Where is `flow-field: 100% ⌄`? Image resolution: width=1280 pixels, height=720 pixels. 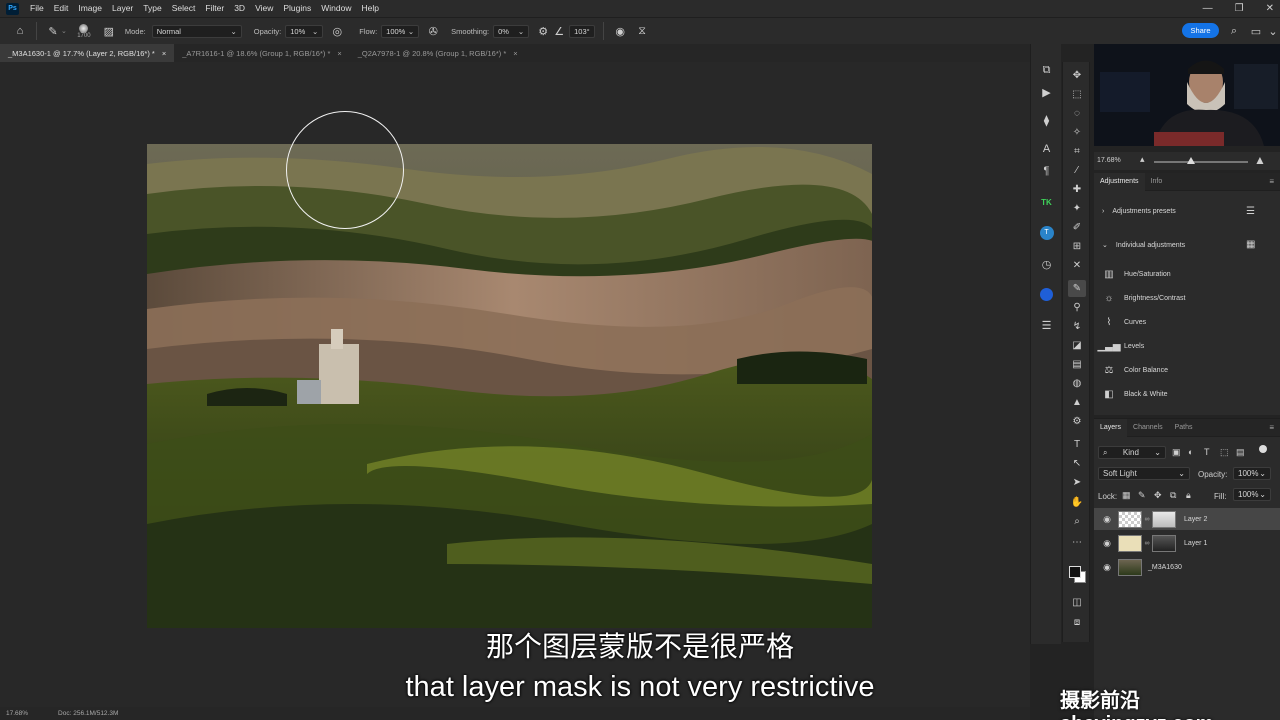 flow-field: 100% ⌄ is located at coordinates (400, 31).